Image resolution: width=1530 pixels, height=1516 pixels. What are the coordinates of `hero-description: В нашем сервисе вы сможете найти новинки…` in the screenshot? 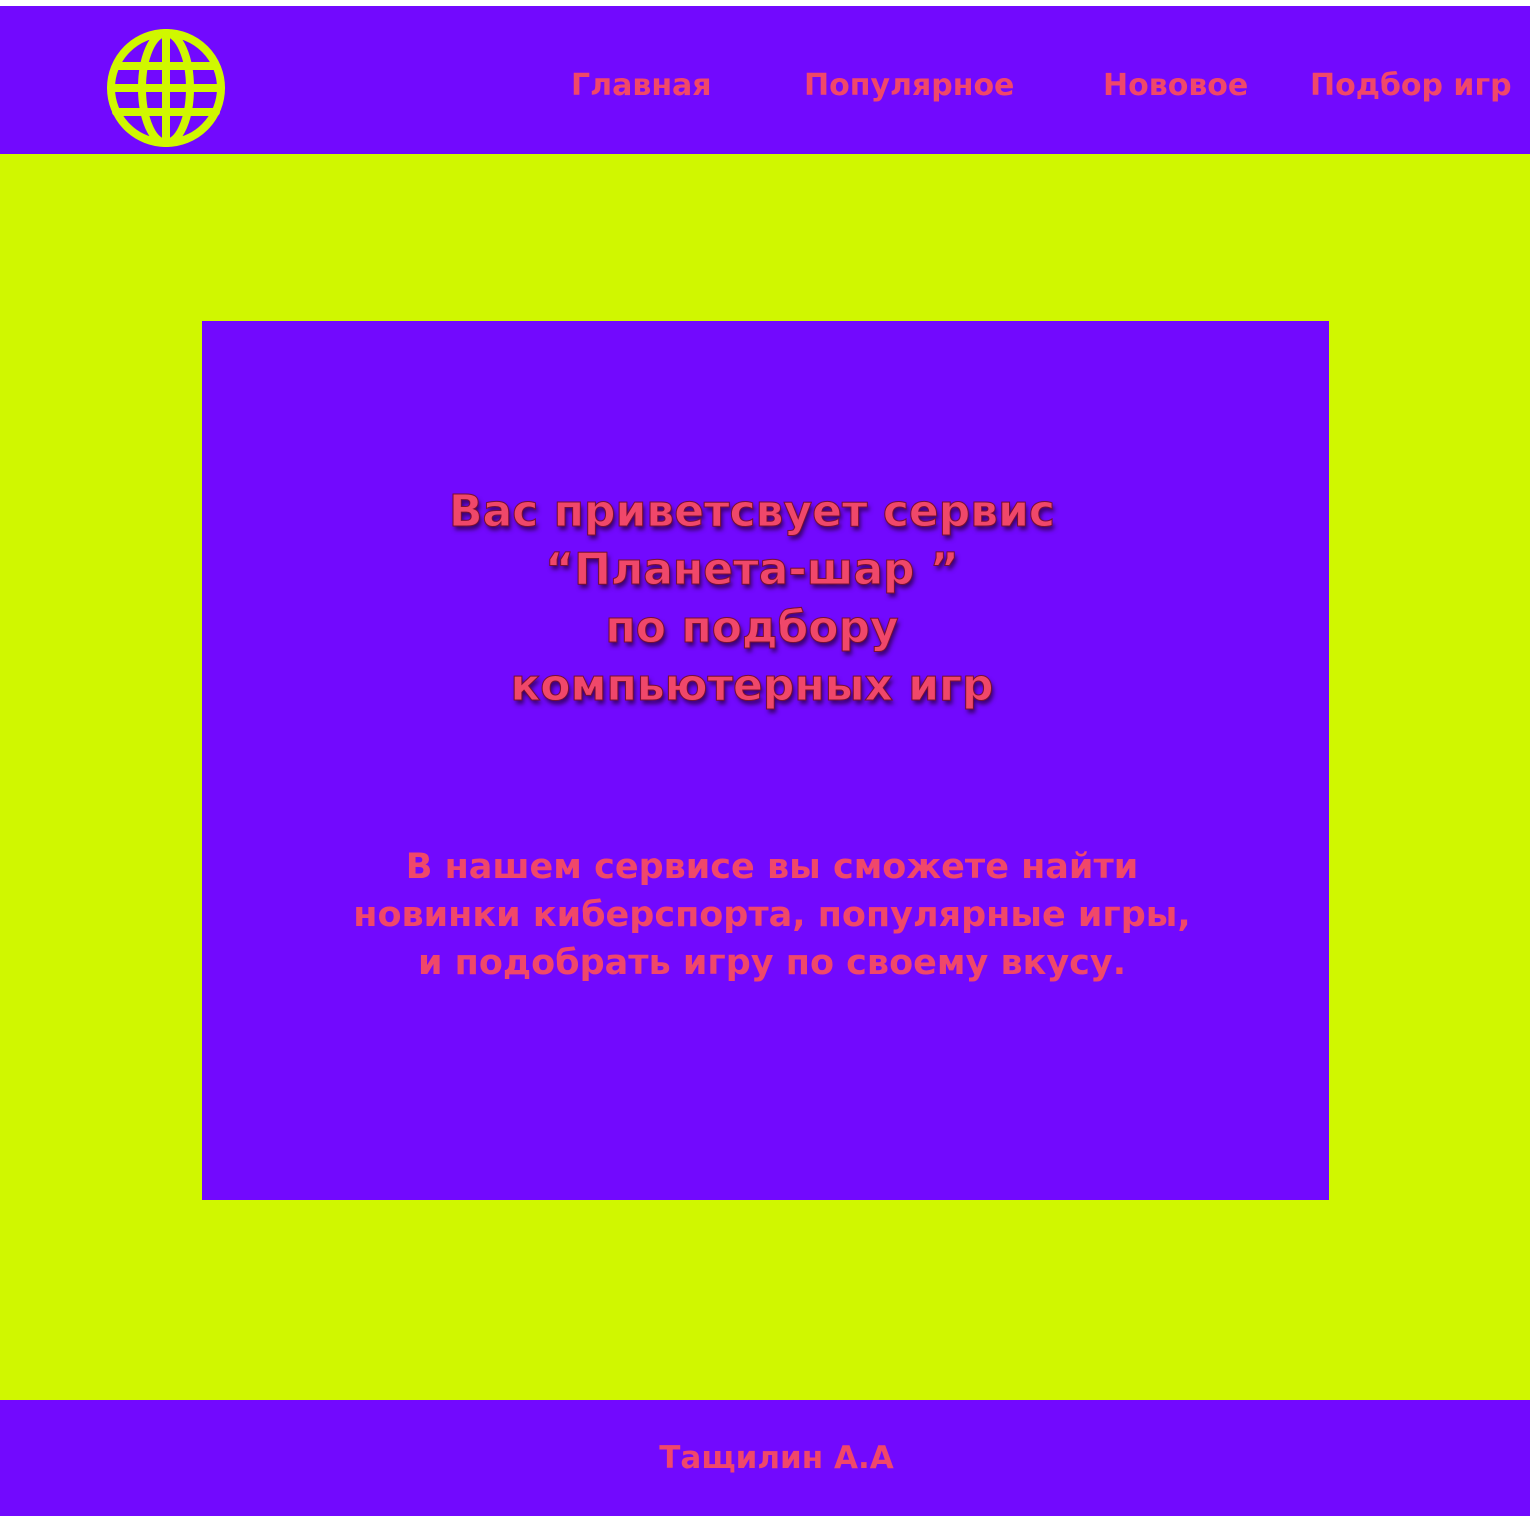 It's located at (772, 915).